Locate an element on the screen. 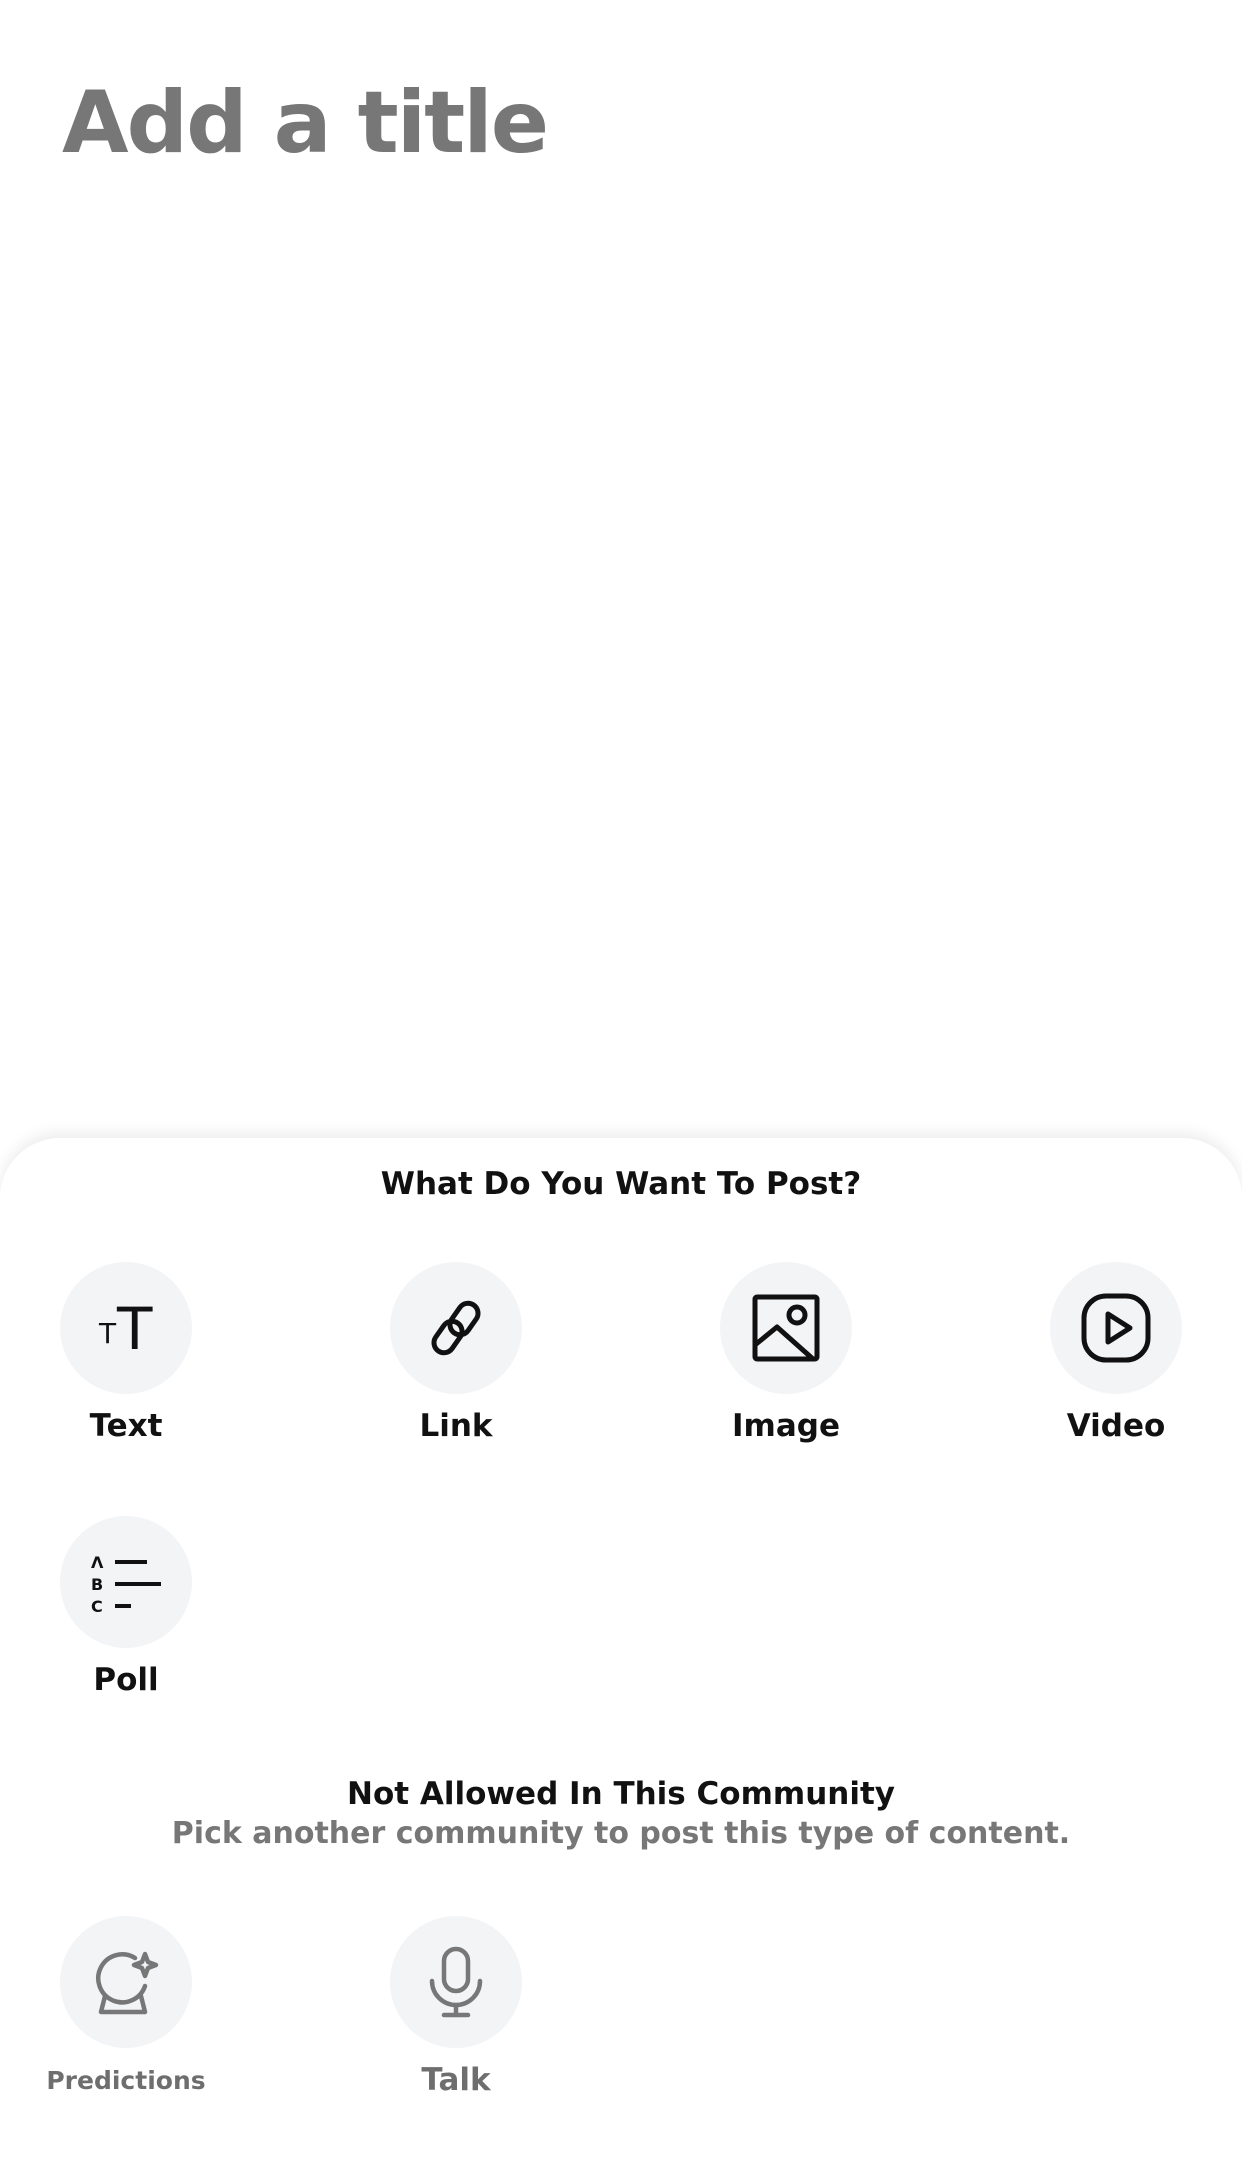 The height and width of the screenshot is (2171, 1242). link-icon is located at coordinates (456, 1328).